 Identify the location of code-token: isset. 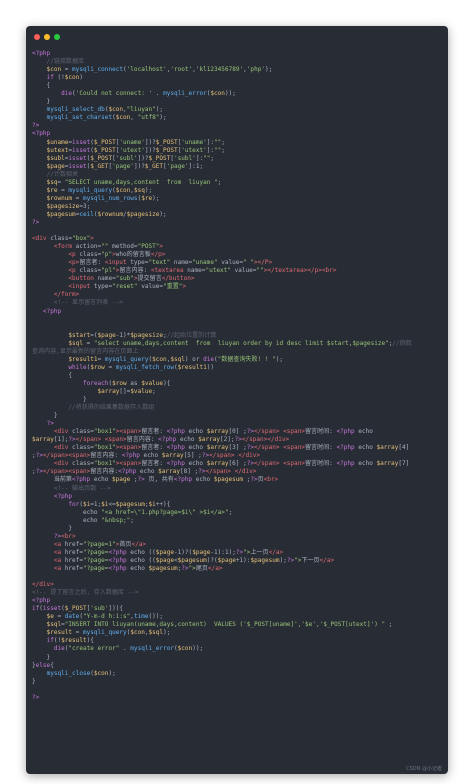
(77, 166).